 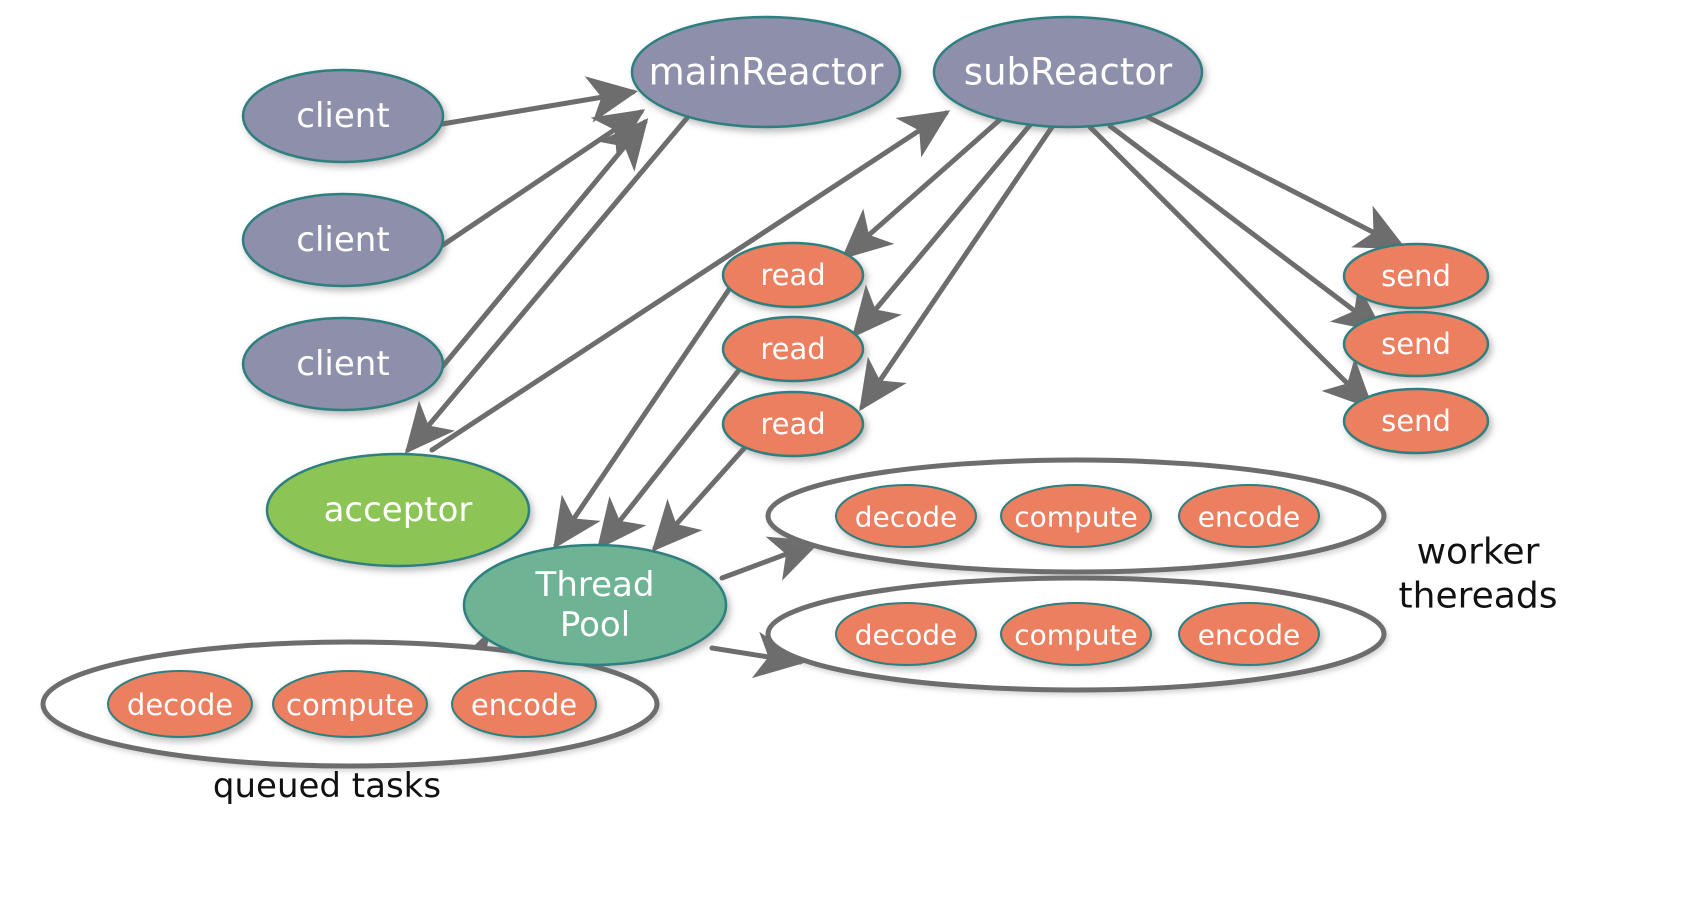 I want to click on edge-client1-to-mainReactor, so click(x=538, y=101).